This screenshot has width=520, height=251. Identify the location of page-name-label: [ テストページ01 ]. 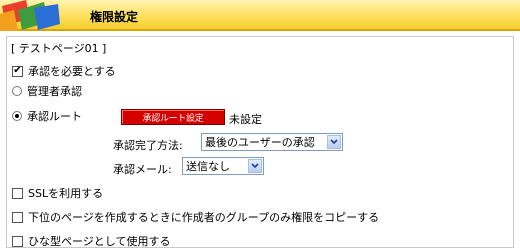
(59, 48).